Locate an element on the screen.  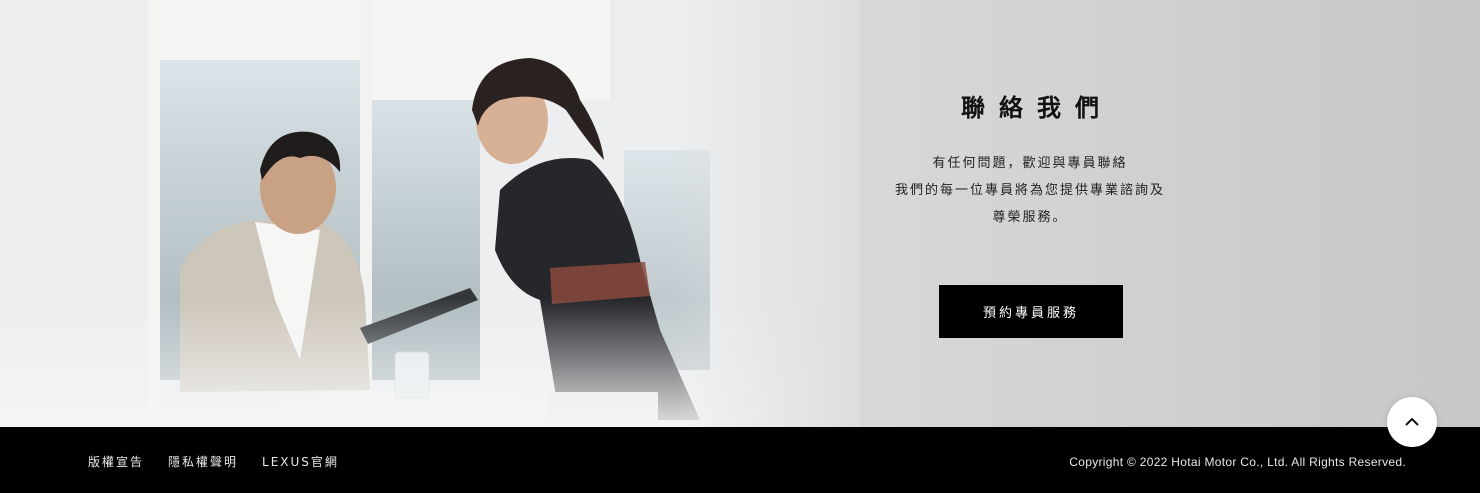
footer-link-lexus-site: LEXUS官網 is located at coordinates (300, 461).